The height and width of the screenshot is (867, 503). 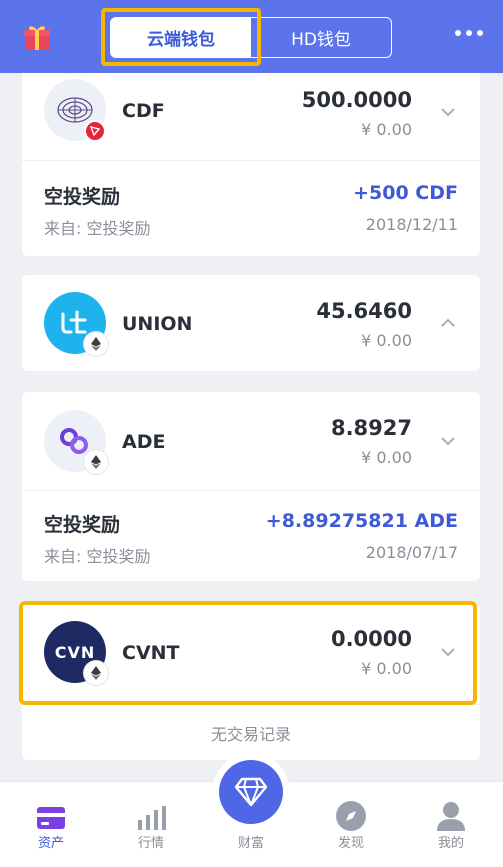 I want to click on empty-transactions-text: 无交易记录, so click(x=251, y=732).